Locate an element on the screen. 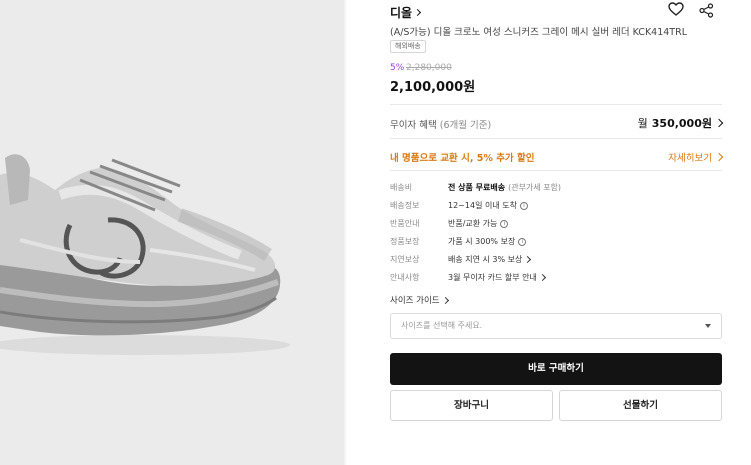 This screenshot has height=465, width=751. info-row-shipping-fee: 배송비 전 상품 무료배송 (관부가세 포함) is located at coordinates (556, 191).